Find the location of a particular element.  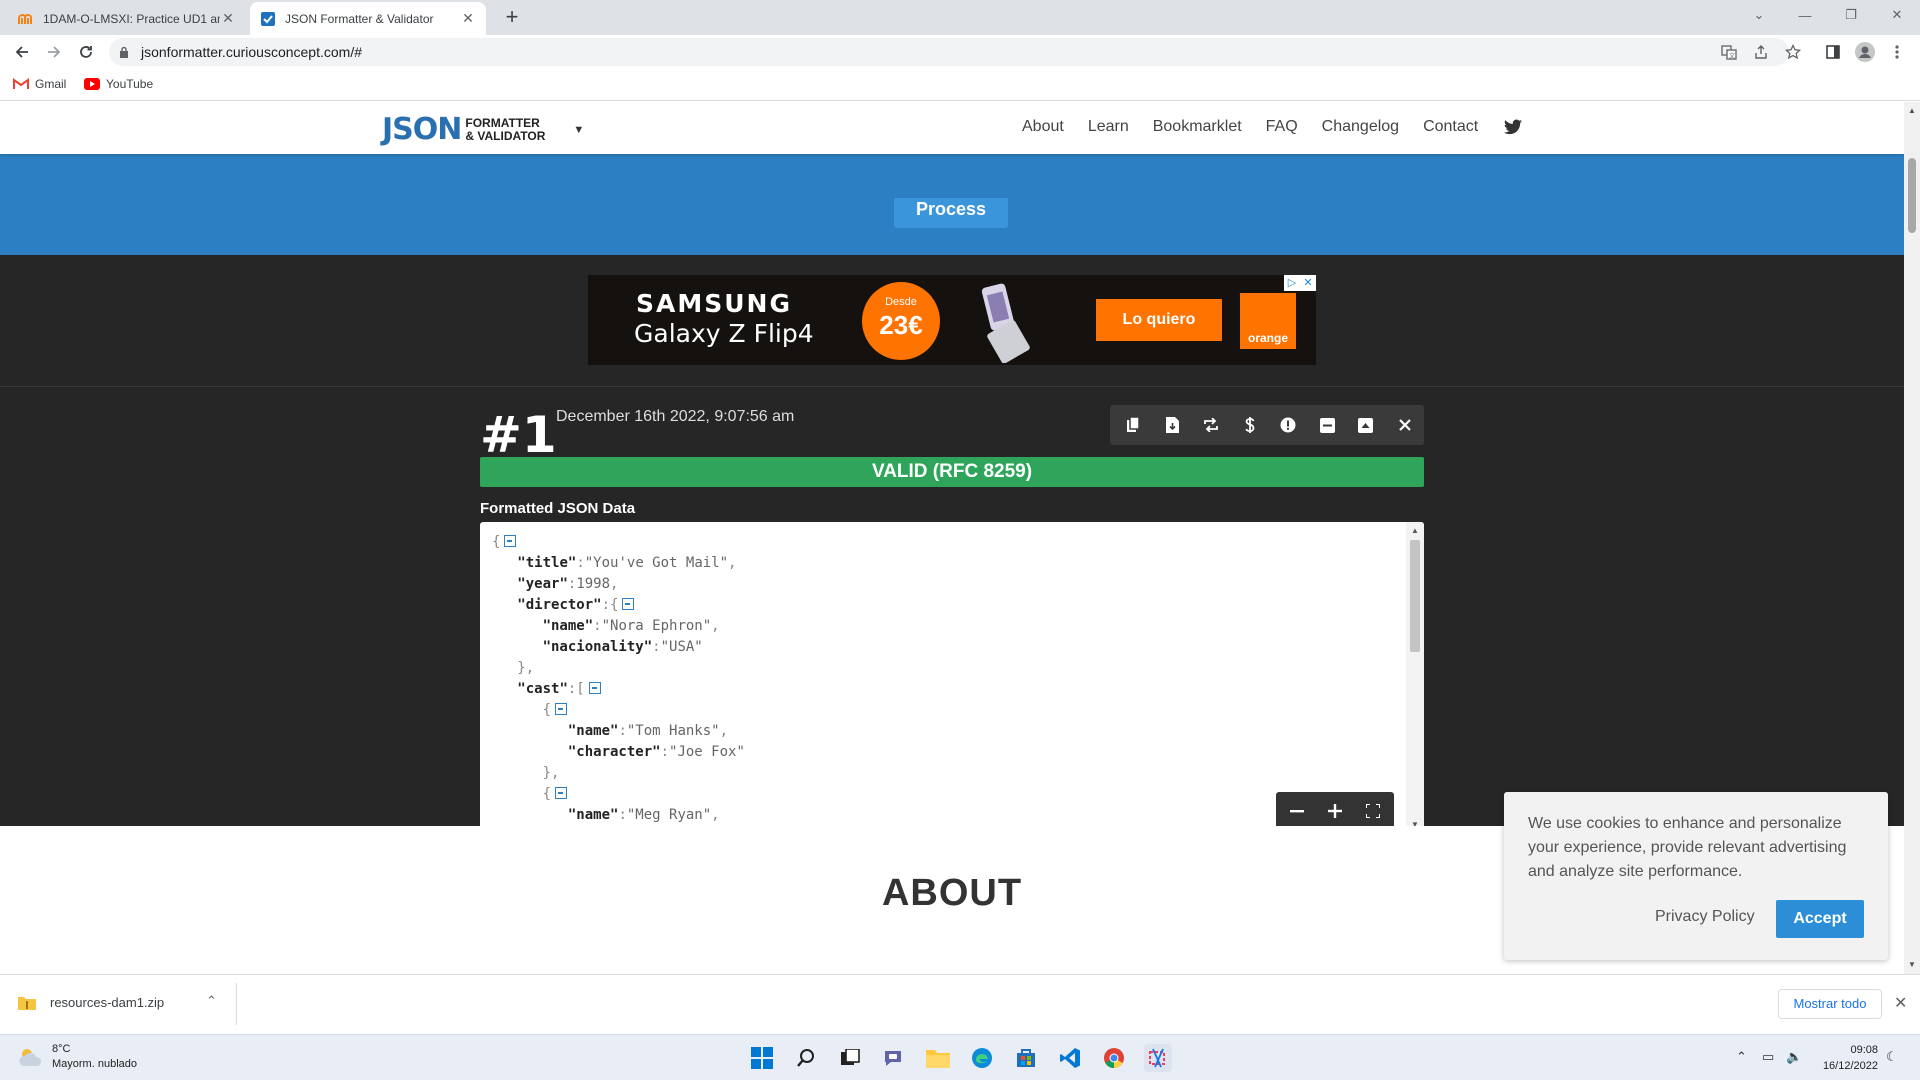

bookmark-gmail: Gmail is located at coordinates (39, 84).